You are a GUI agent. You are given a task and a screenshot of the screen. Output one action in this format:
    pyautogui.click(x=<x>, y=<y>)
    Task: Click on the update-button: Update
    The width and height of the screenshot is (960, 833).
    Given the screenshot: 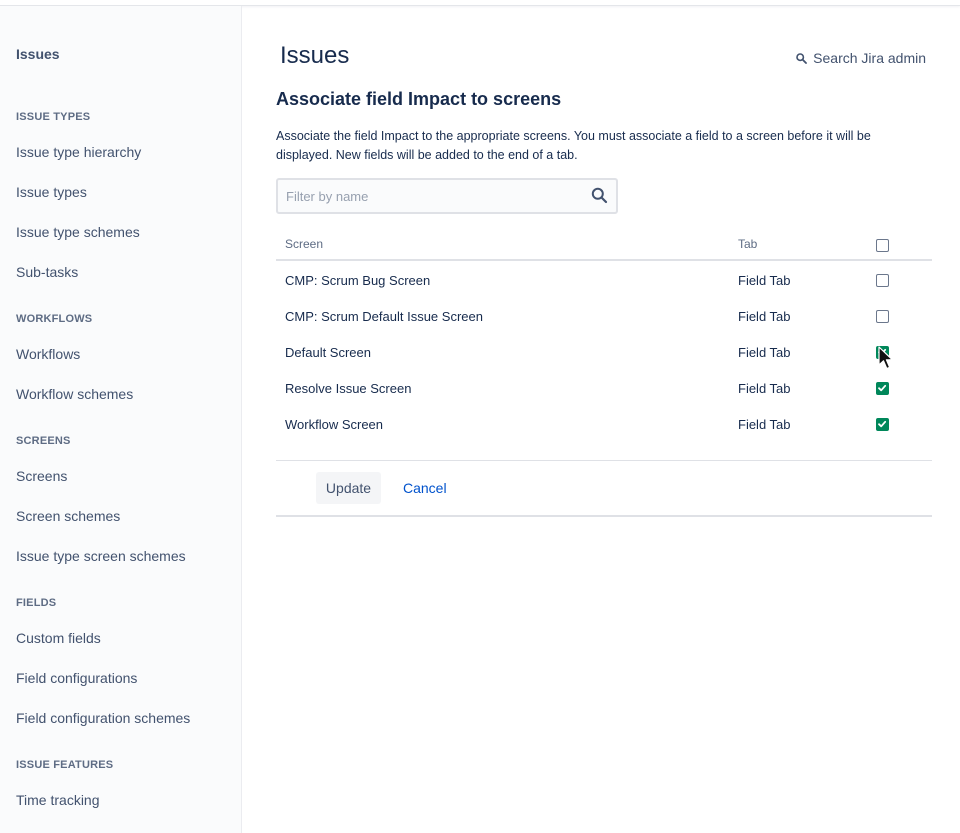 What is the action you would take?
    pyautogui.click(x=348, y=488)
    